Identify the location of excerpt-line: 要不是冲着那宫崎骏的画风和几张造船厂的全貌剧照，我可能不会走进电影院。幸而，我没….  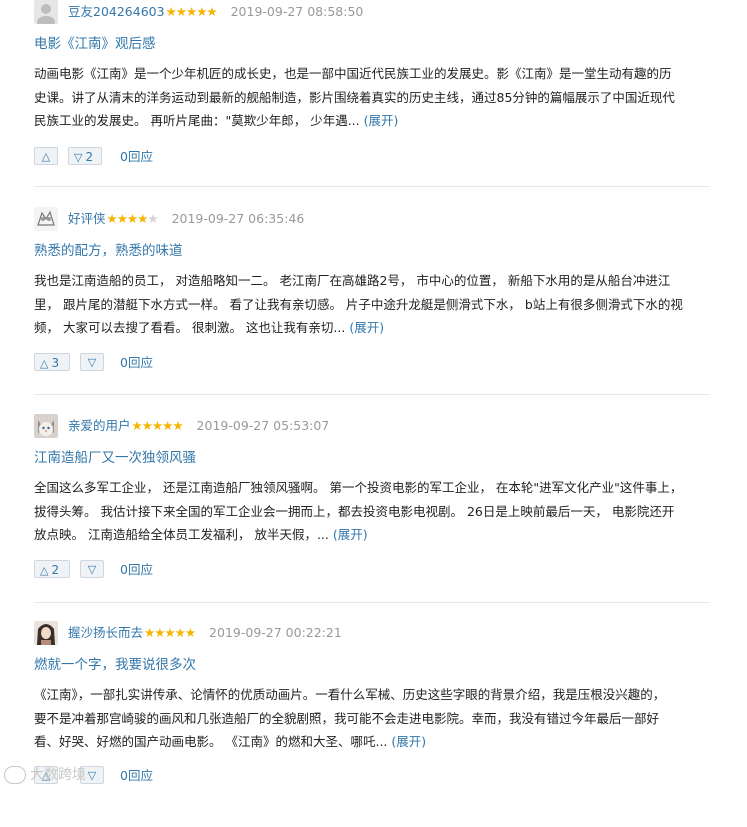
(347, 718).